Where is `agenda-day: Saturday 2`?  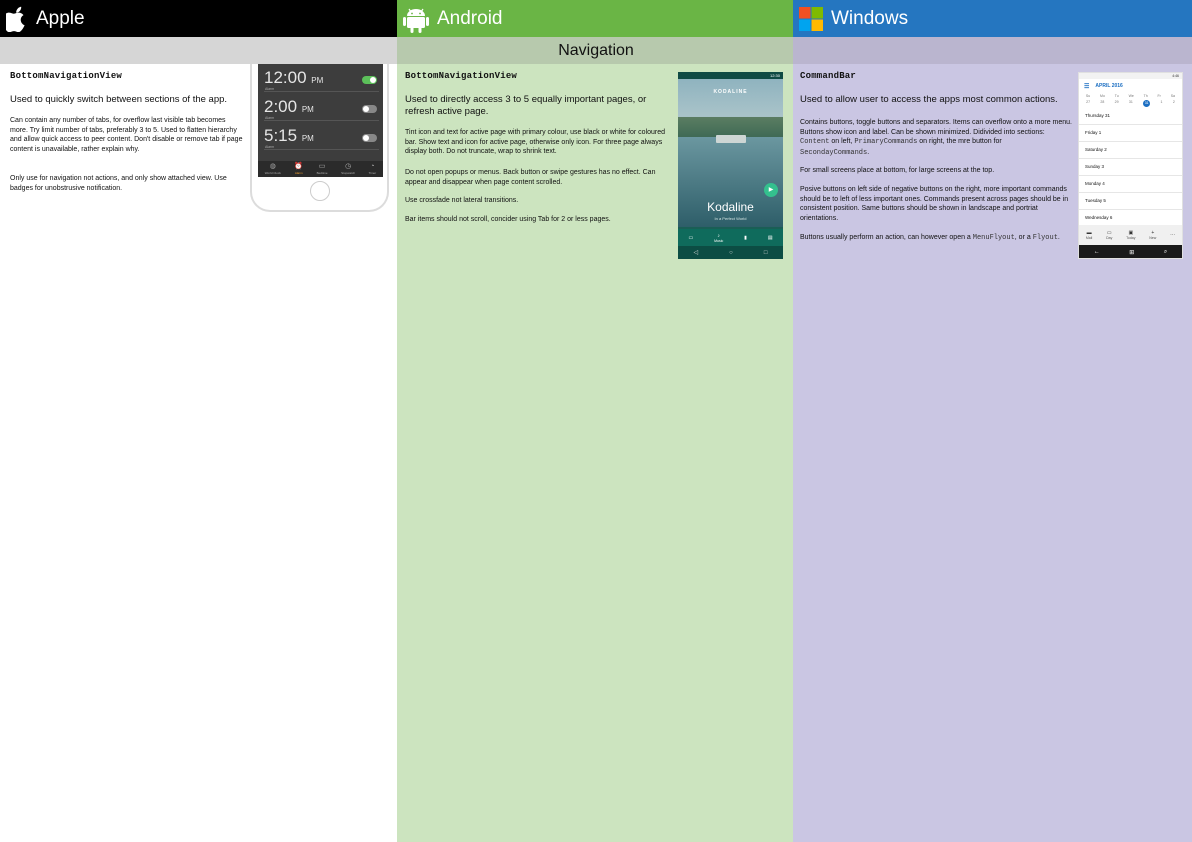 agenda-day: Saturday 2 is located at coordinates (1130, 150).